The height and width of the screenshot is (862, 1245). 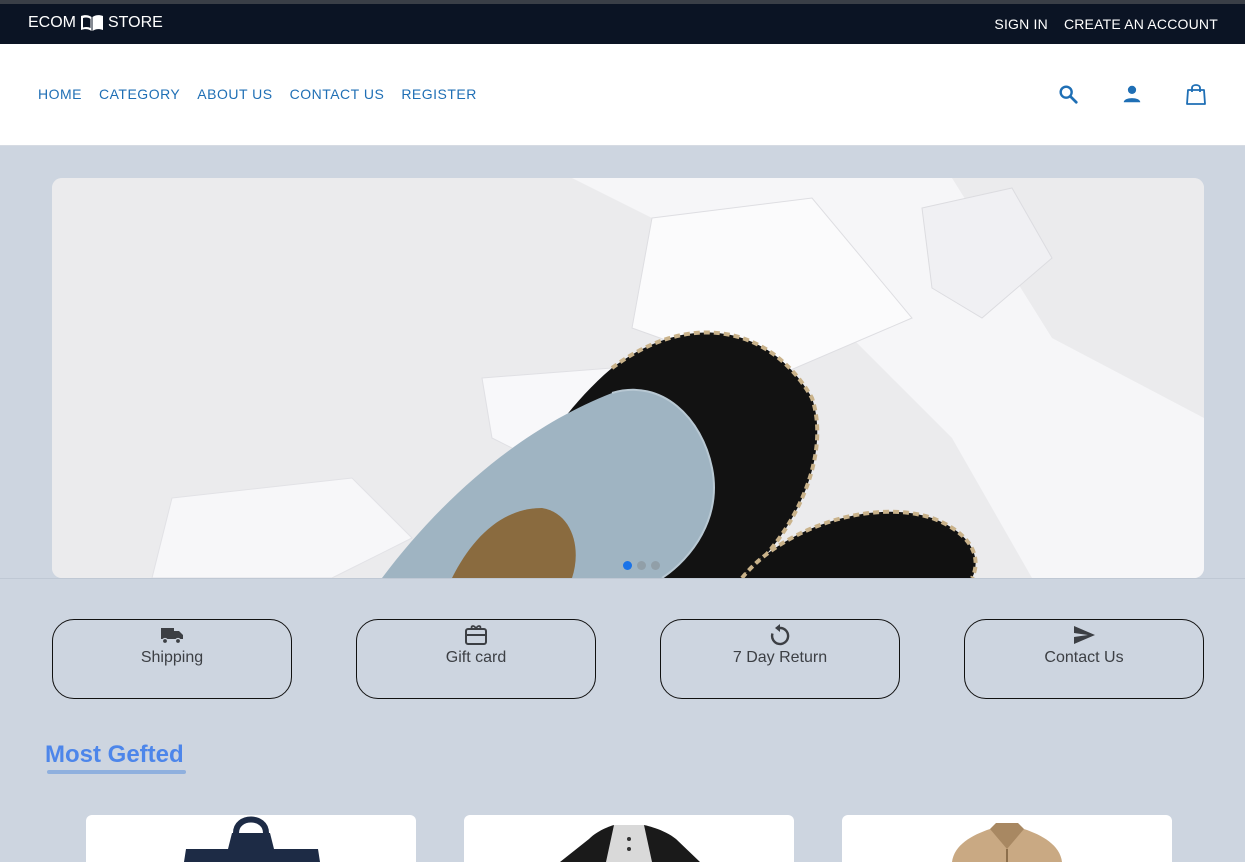 I want to click on feature-label: Shipping, so click(x=172, y=657).